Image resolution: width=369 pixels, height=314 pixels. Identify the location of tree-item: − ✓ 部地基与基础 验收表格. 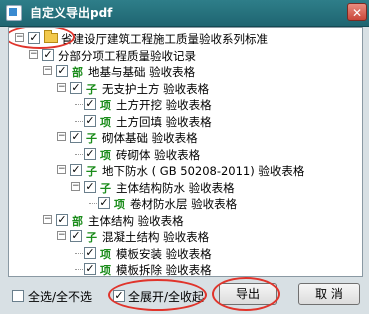
(184, 71).